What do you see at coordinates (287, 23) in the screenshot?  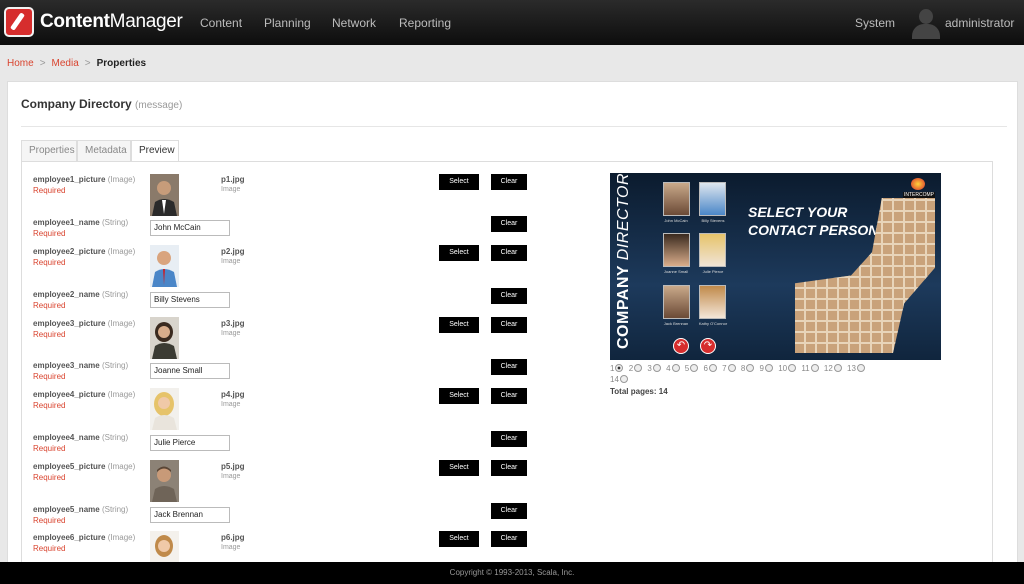 I see `nav-planning: Planning` at bounding box center [287, 23].